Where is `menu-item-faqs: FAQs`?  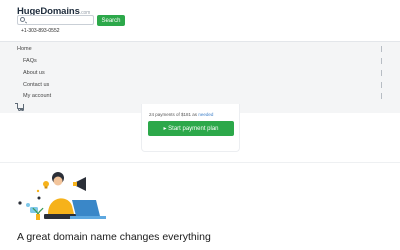 menu-item-faqs: FAQs is located at coordinates (30, 61).